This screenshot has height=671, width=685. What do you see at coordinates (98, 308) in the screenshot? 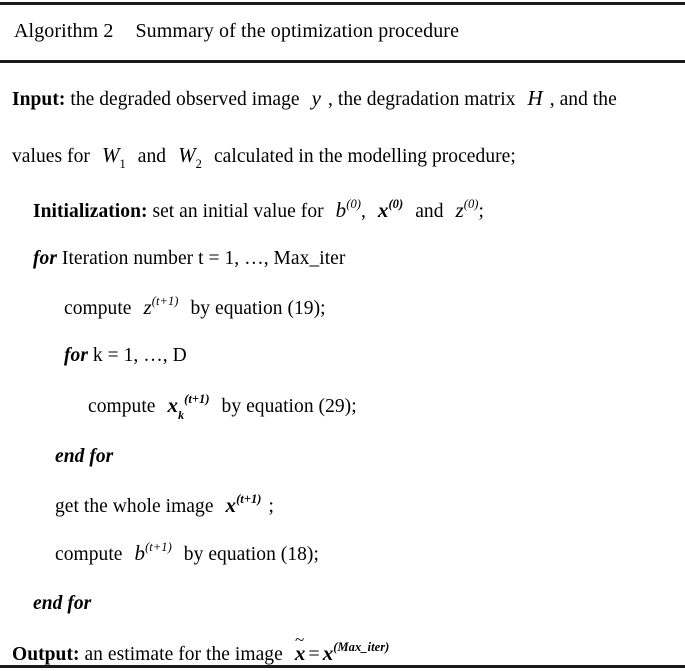
I see `compute-text-z: compute` at bounding box center [98, 308].